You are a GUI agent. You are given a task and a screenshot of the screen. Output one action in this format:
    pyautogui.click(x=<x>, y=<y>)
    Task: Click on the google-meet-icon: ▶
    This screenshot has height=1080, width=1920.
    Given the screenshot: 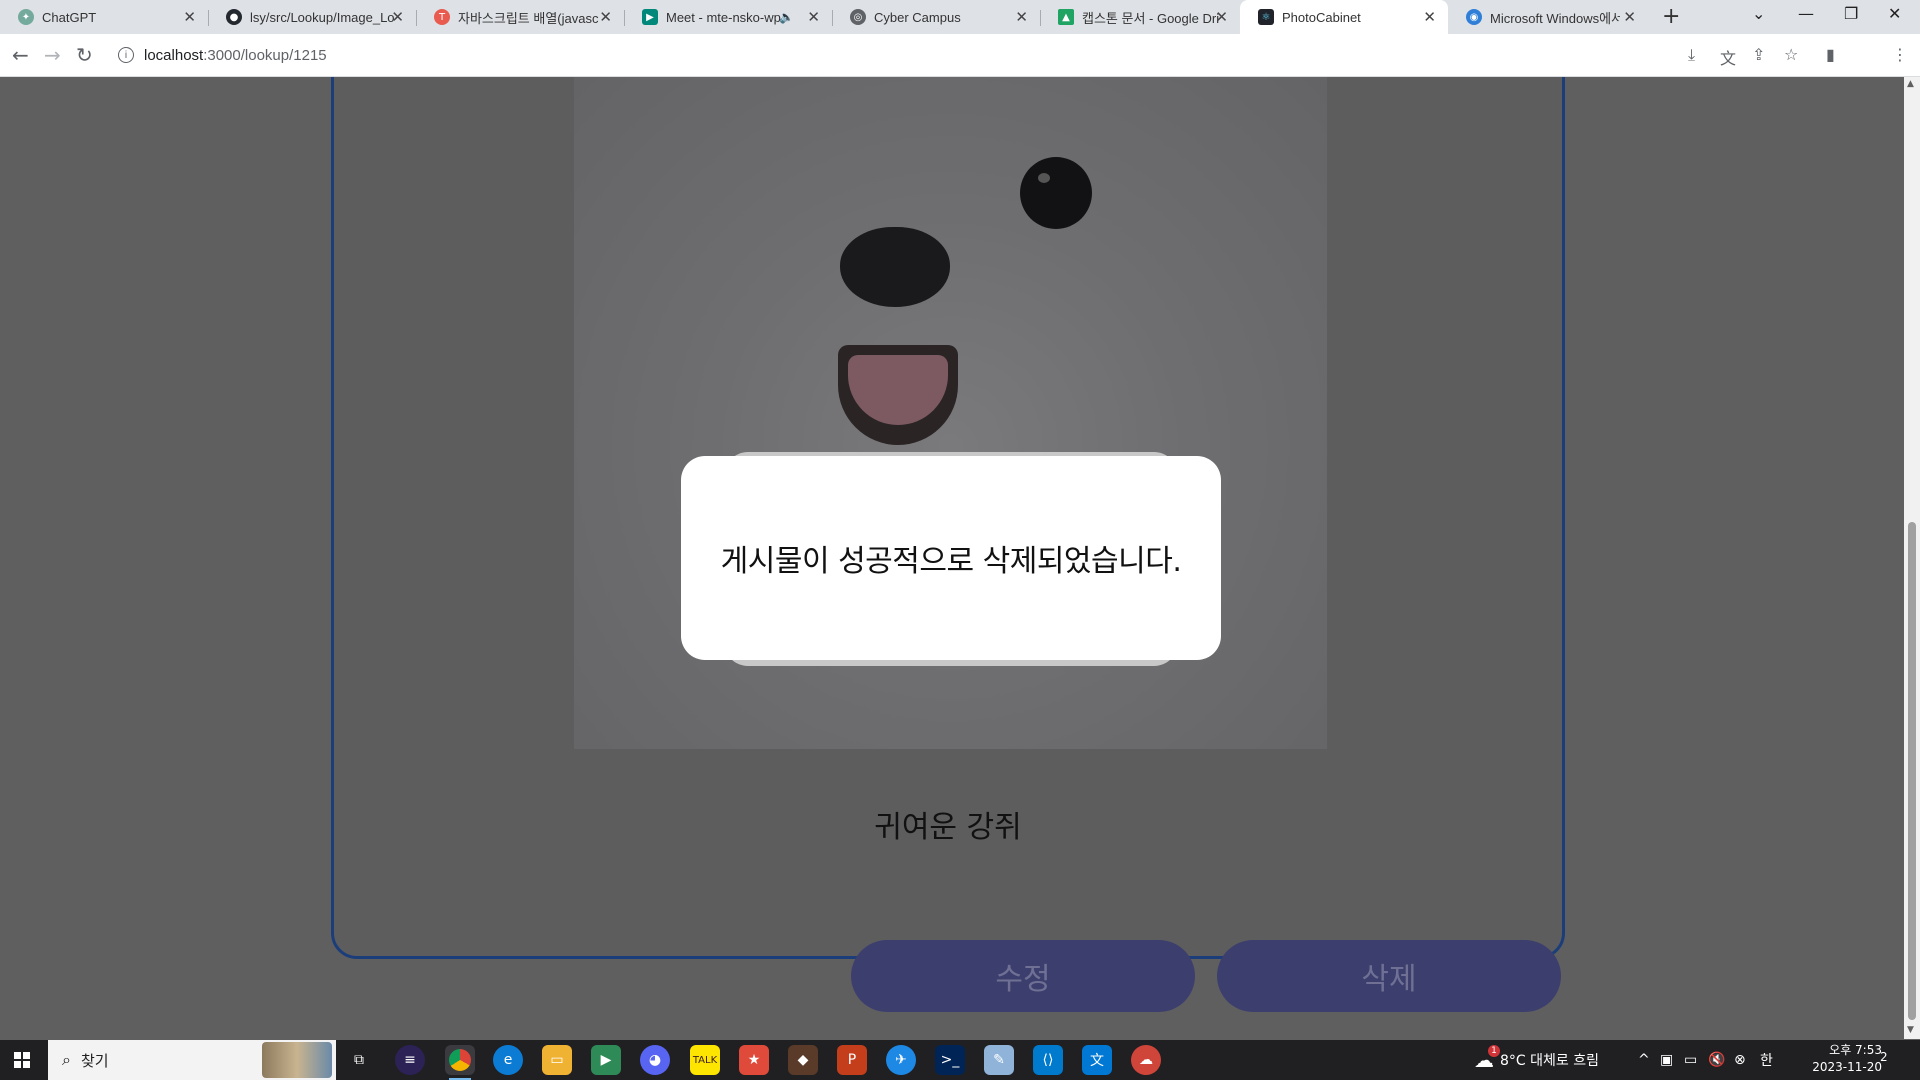 What is the action you would take?
    pyautogui.click(x=650, y=17)
    